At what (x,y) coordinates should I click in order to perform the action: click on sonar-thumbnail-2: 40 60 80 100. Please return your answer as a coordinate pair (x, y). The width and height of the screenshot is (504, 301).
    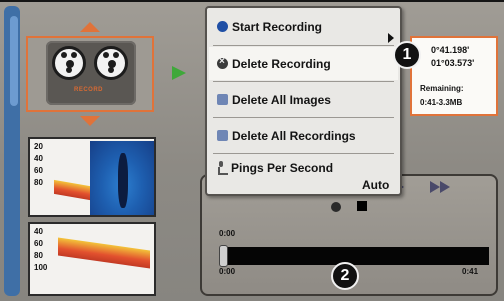
    Looking at the image, I should click on (92, 259).